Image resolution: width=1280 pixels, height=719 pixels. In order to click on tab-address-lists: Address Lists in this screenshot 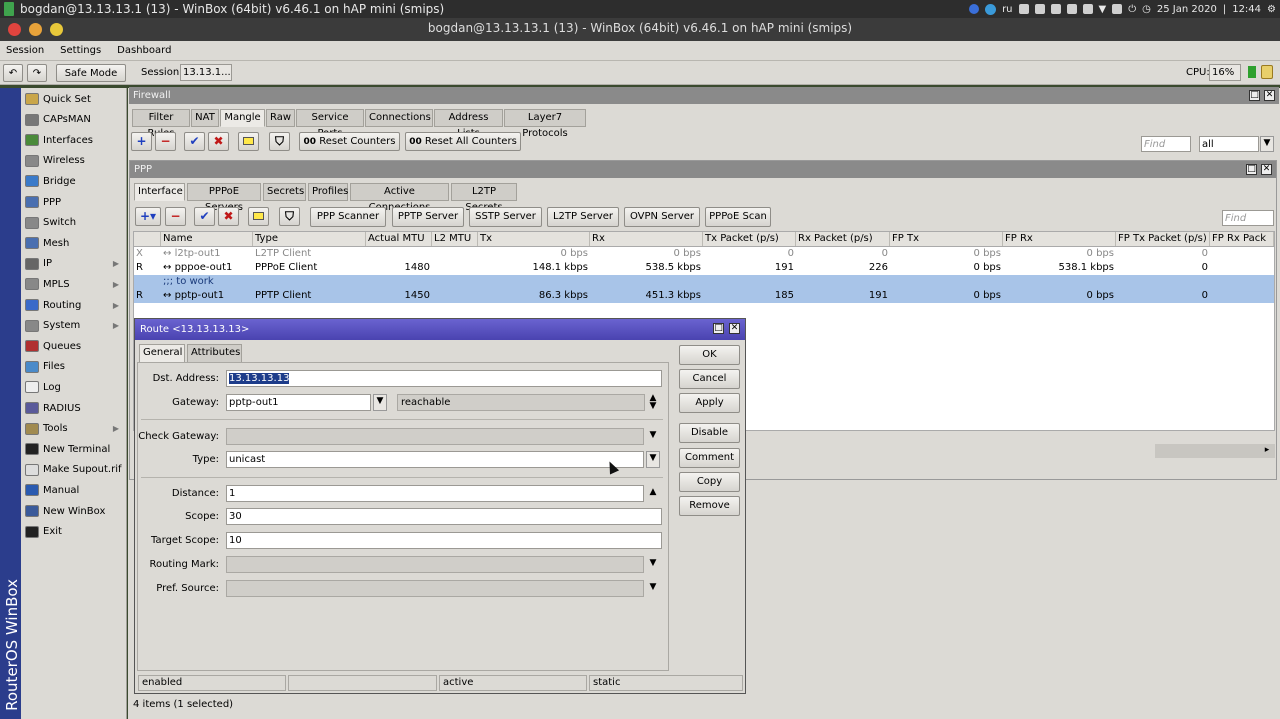, I will do `click(468, 124)`.